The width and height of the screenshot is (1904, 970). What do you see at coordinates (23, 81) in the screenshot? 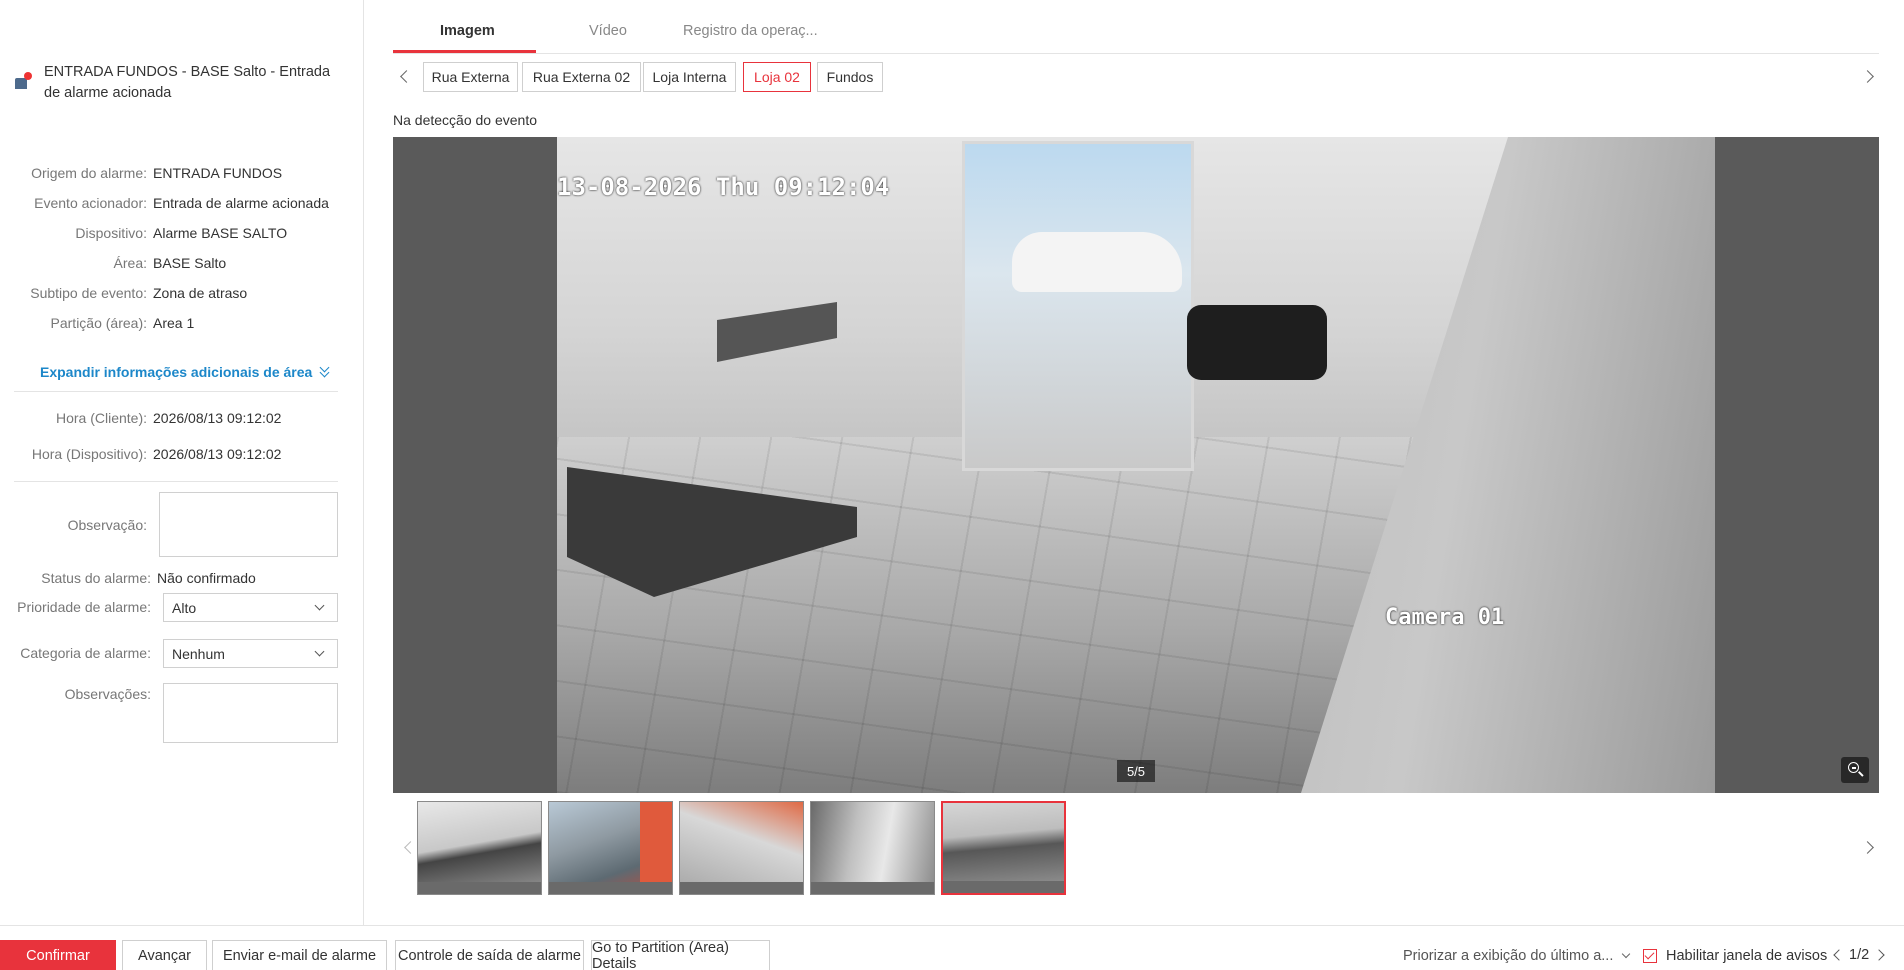
I see `alarm-siren-icon` at bounding box center [23, 81].